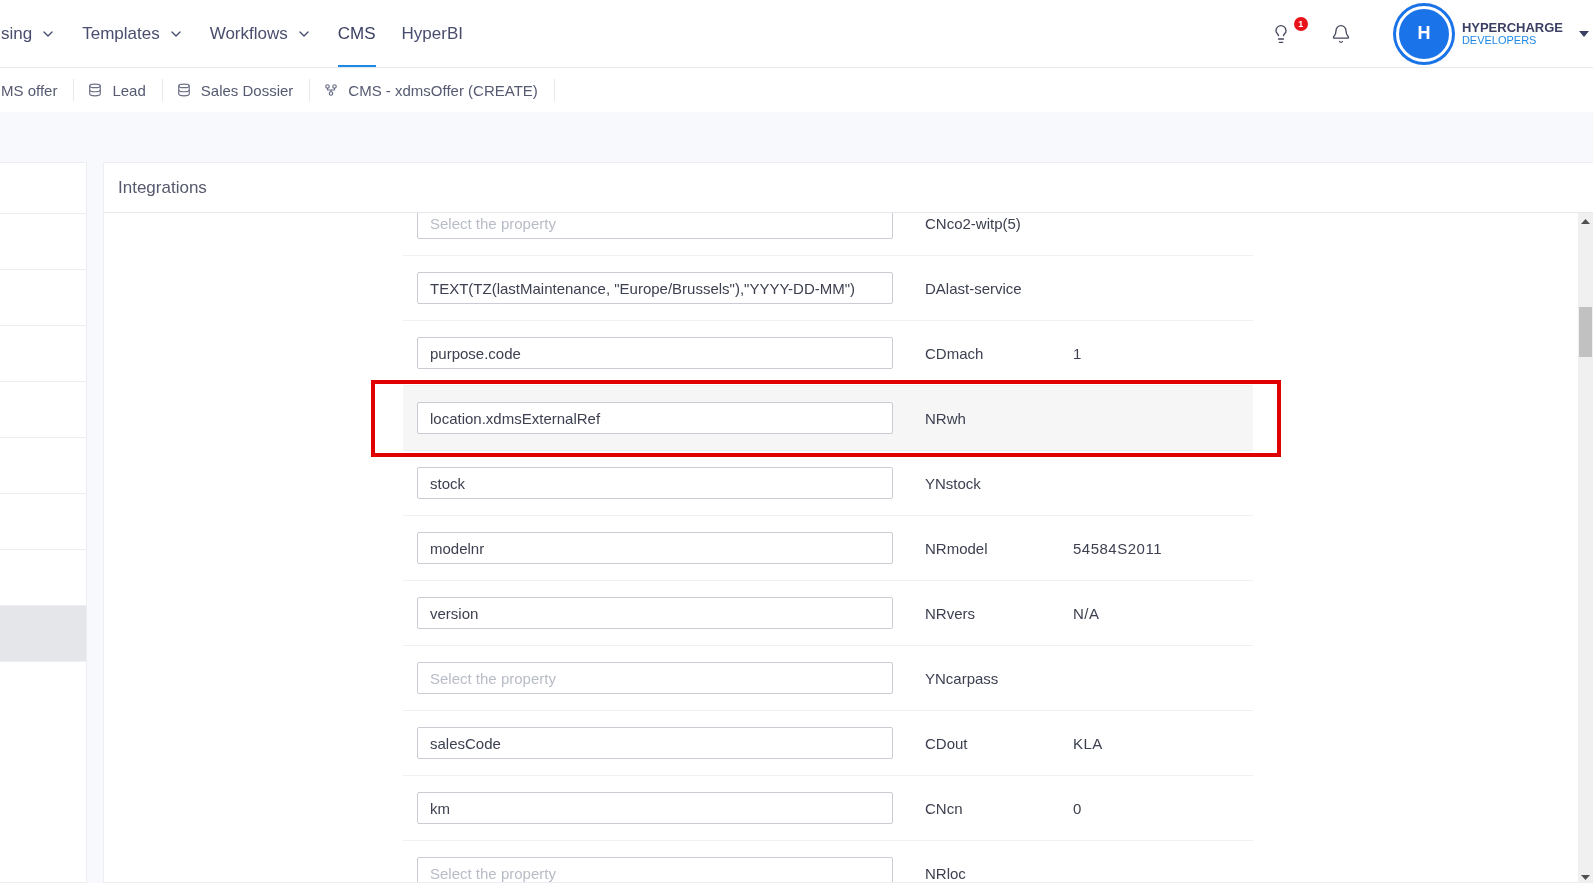  What do you see at coordinates (29, 33) in the screenshot?
I see `nav-tab: sing` at bounding box center [29, 33].